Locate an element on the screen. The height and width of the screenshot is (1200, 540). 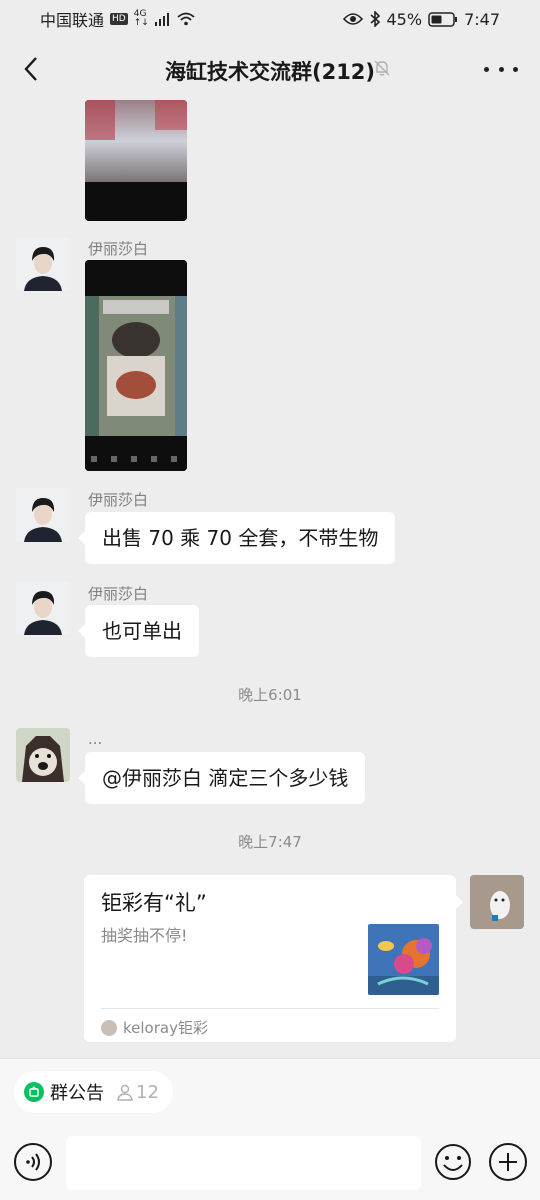
group-announcement-button: 群公告 12 is located at coordinates (93, 1092).